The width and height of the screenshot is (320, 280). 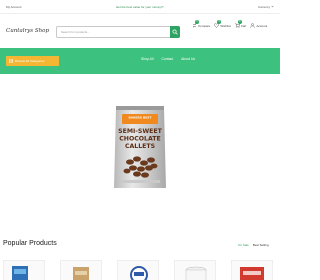 I want to click on popular-tabs: On Sale Best Selling, so click(x=253, y=245).